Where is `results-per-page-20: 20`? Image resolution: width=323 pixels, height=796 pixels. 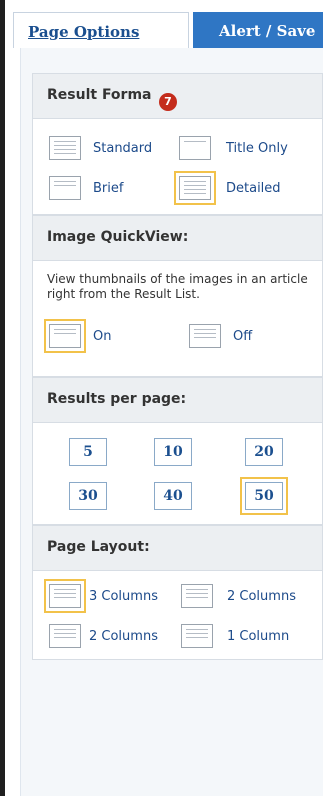
results-per-page-20: 20 is located at coordinates (264, 452).